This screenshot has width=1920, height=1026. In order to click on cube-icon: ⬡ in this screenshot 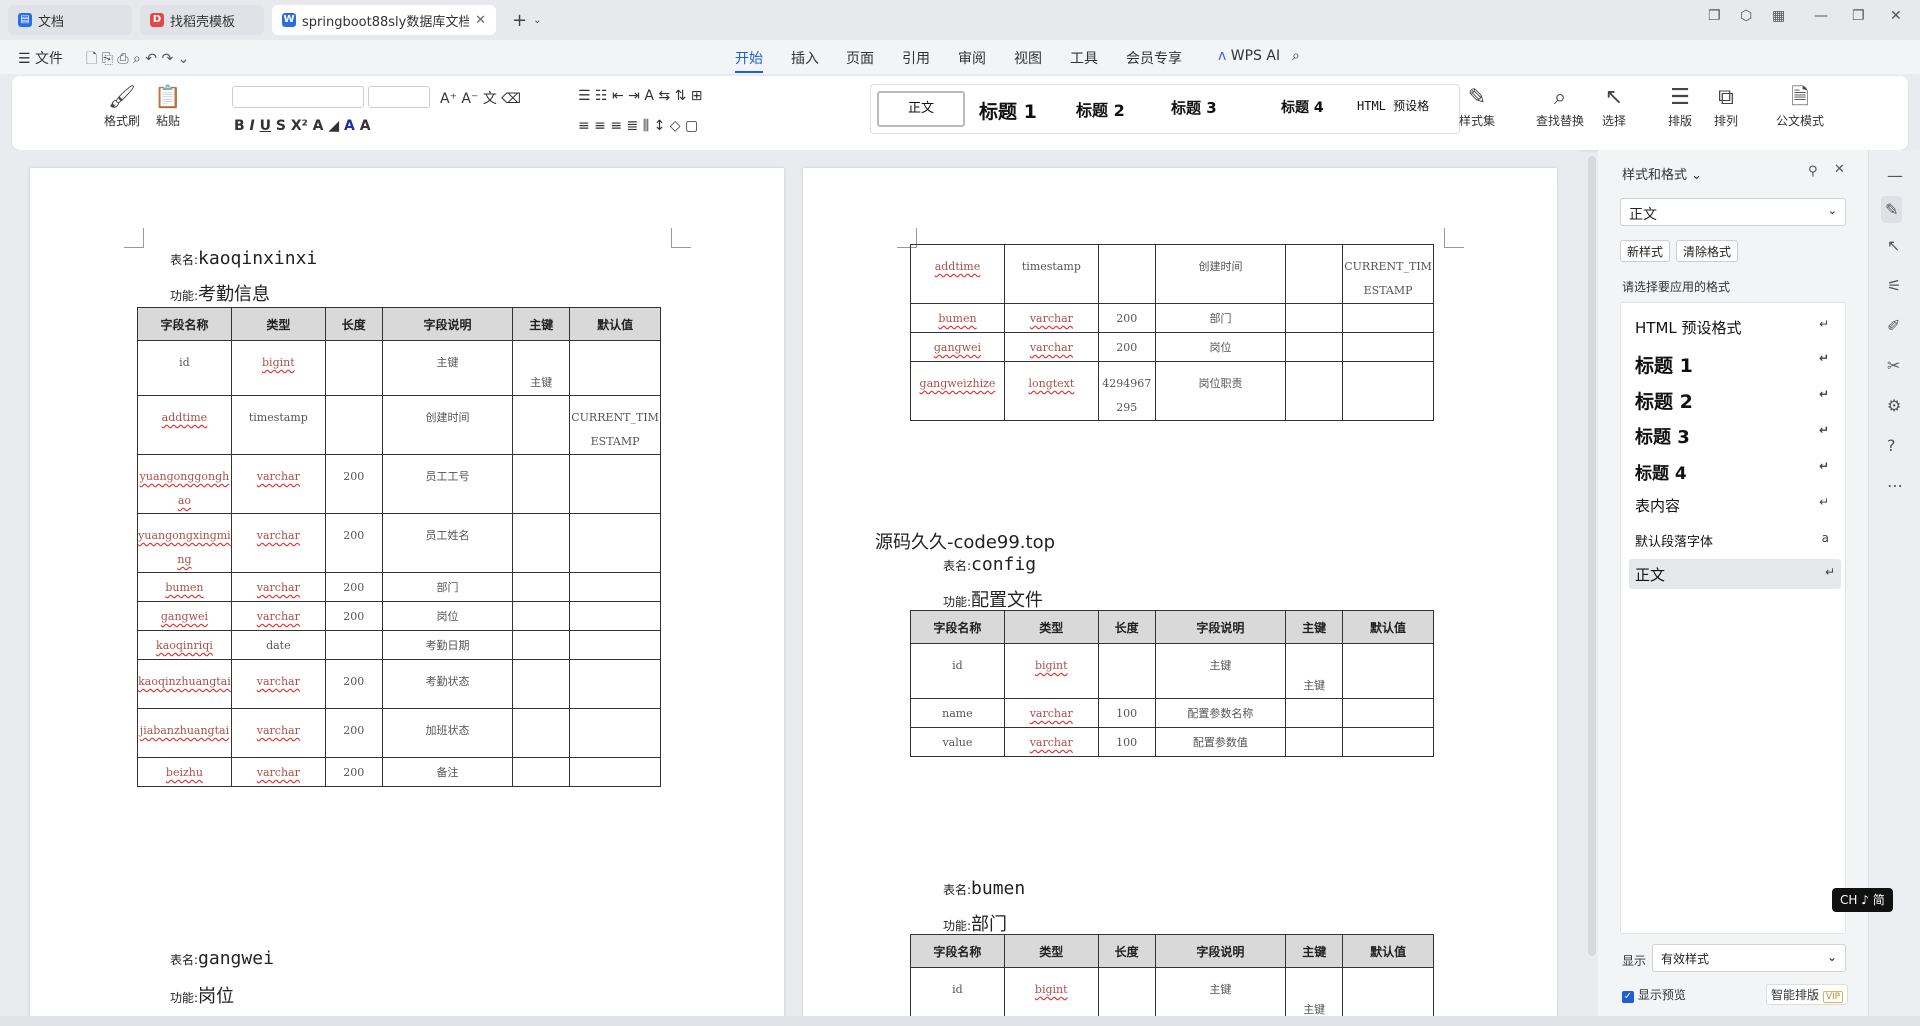, I will do `click(1746, 16)`.